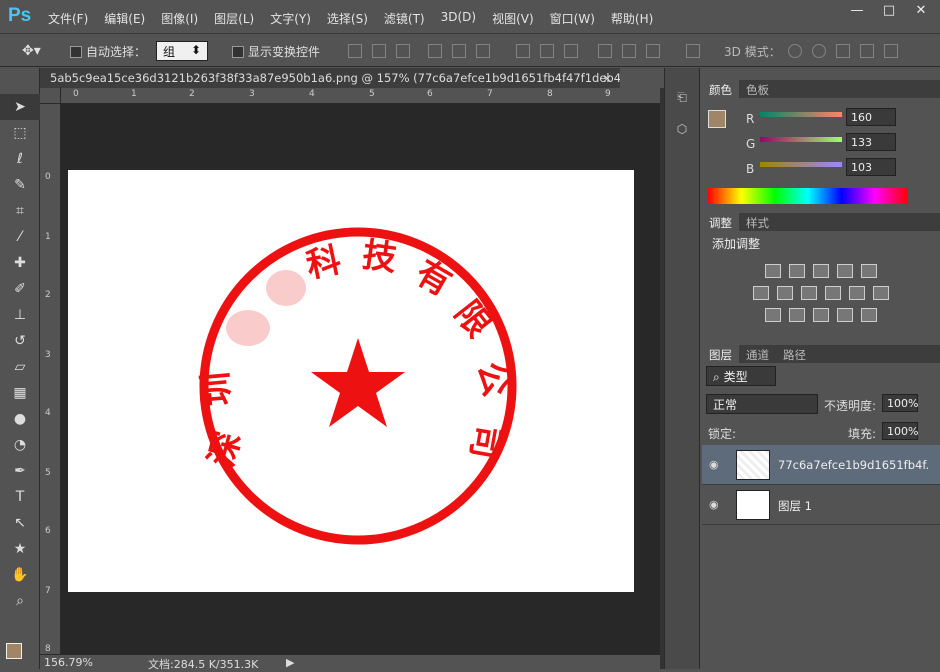 Image resolution: width=940 pixels, height=672 pixels. I want to click on foreground-swatch, so click(717, 119).